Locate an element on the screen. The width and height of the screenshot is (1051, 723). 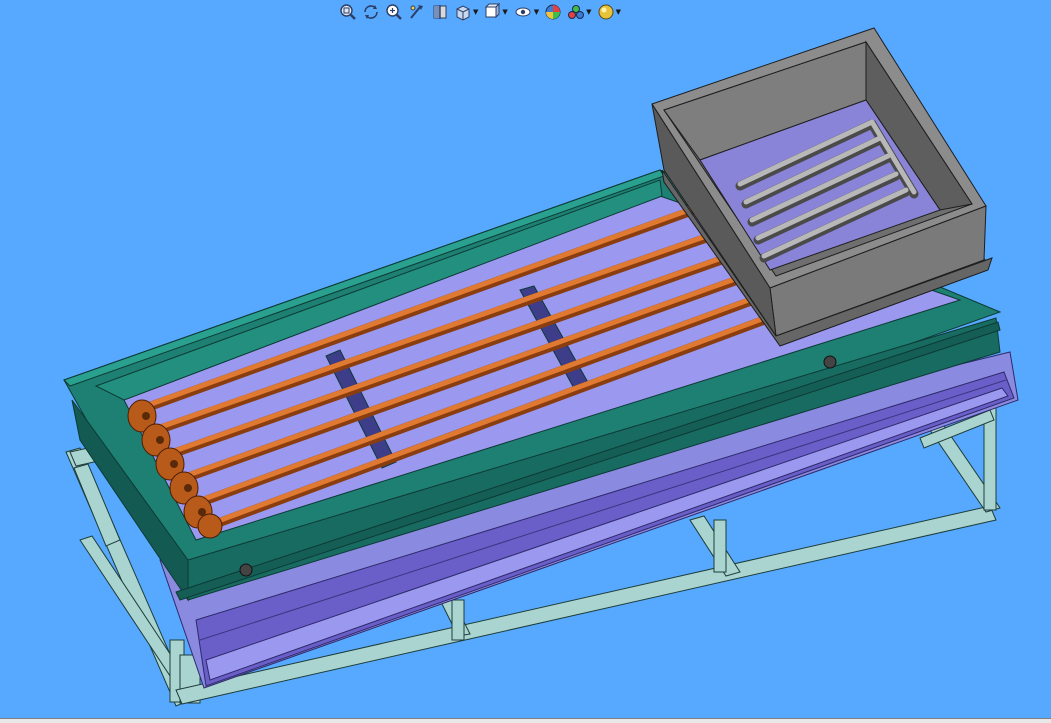
apply-scene-icon is located at coordinates (576, 12).